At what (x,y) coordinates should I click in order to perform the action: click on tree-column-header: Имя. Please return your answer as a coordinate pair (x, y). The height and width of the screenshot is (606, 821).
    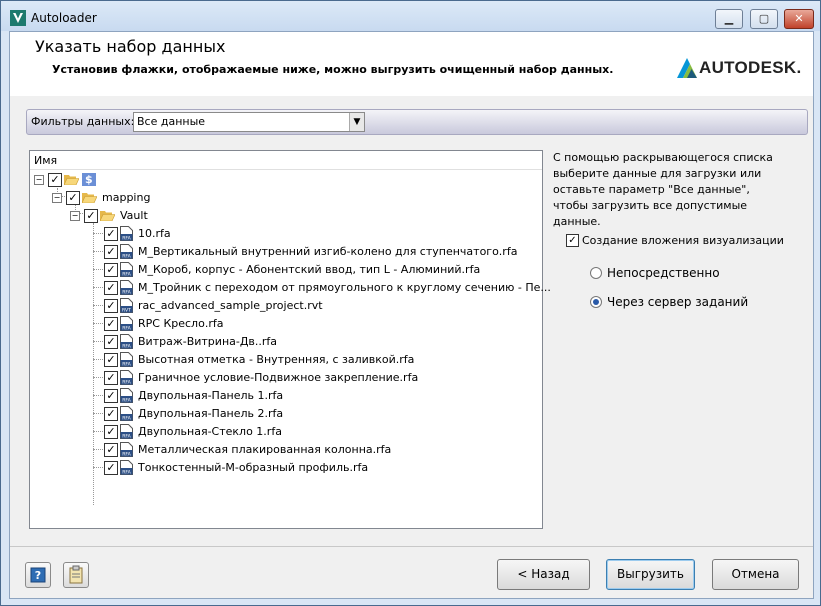
    Looking at the image, I should click on (286, 160).